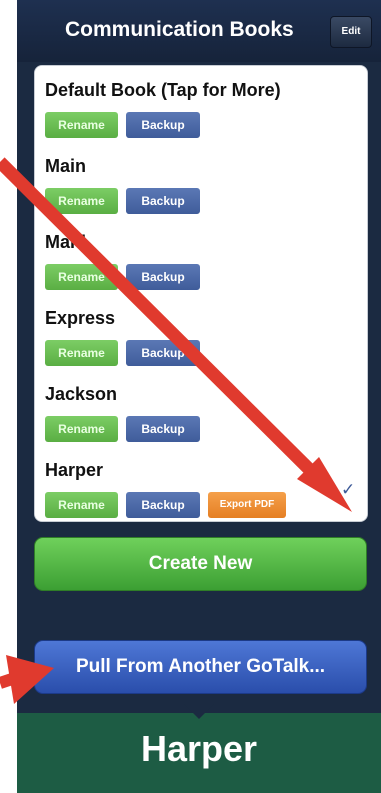  Describe the element at coordinates (201, 180) in the screenshot. I see `list-item: Main Rename Backup` at that location.